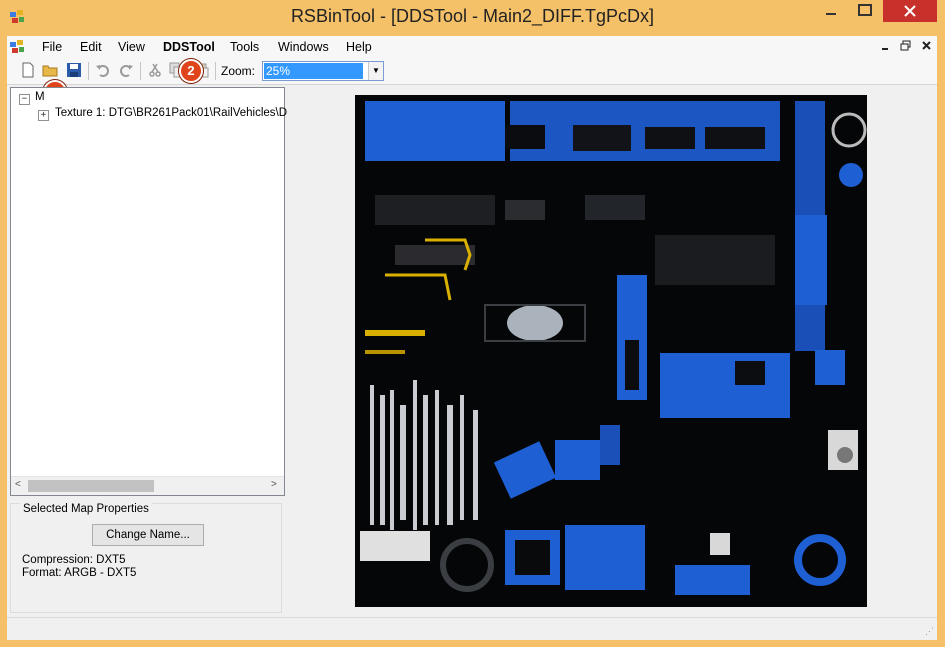 This screenshot has height=647, width=945. What do you see at coordinates (831, 14) in the screenshot?
I see `minimize-icon` at bounding box center [831, 14].